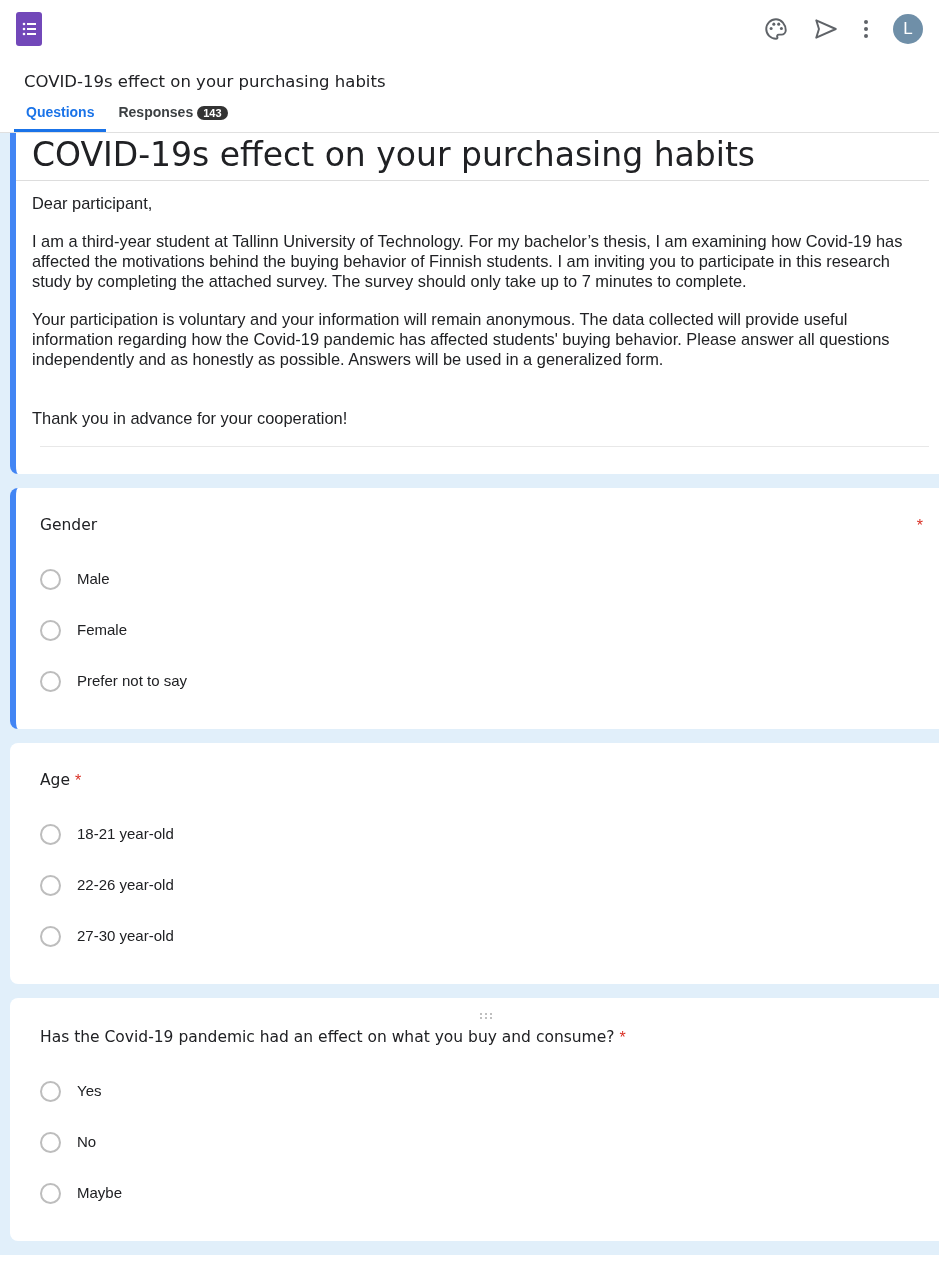  Describe the element at coordinates (100, 1192) in the screenshot. I see `option-label: Maybe` at that location.